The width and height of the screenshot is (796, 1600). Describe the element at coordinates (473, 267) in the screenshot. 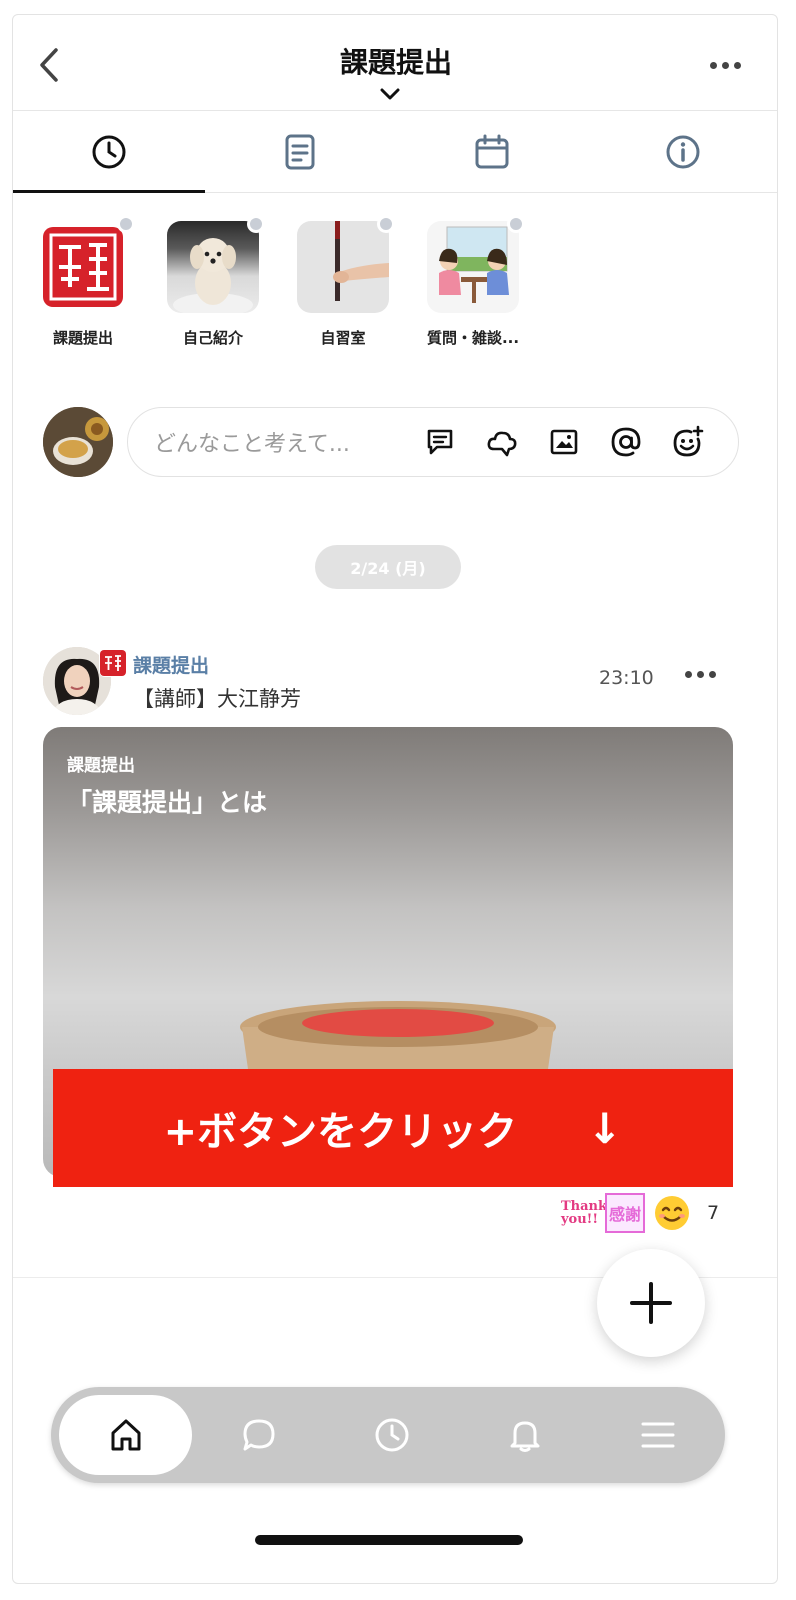

I see `cafe-illustration` at that location.